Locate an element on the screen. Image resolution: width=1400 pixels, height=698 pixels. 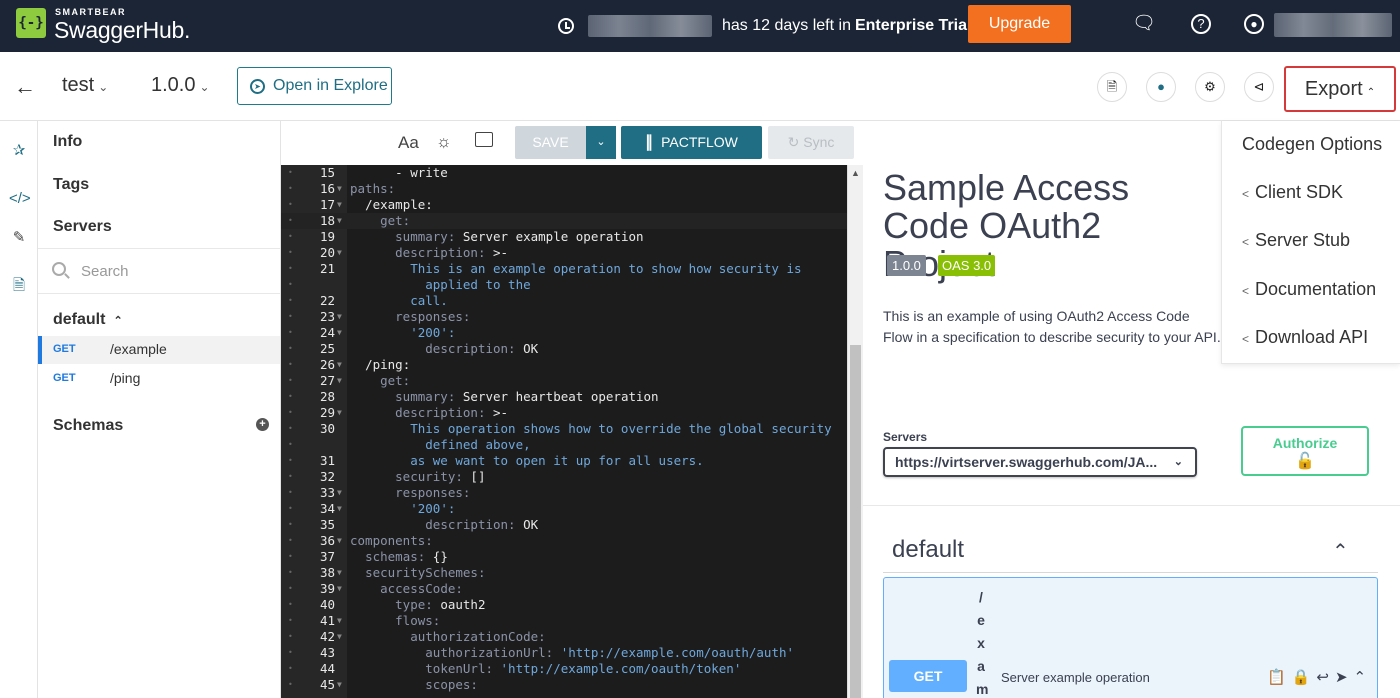
settings-gear-icon: ⚙ is located at coordinates (1210, 87).